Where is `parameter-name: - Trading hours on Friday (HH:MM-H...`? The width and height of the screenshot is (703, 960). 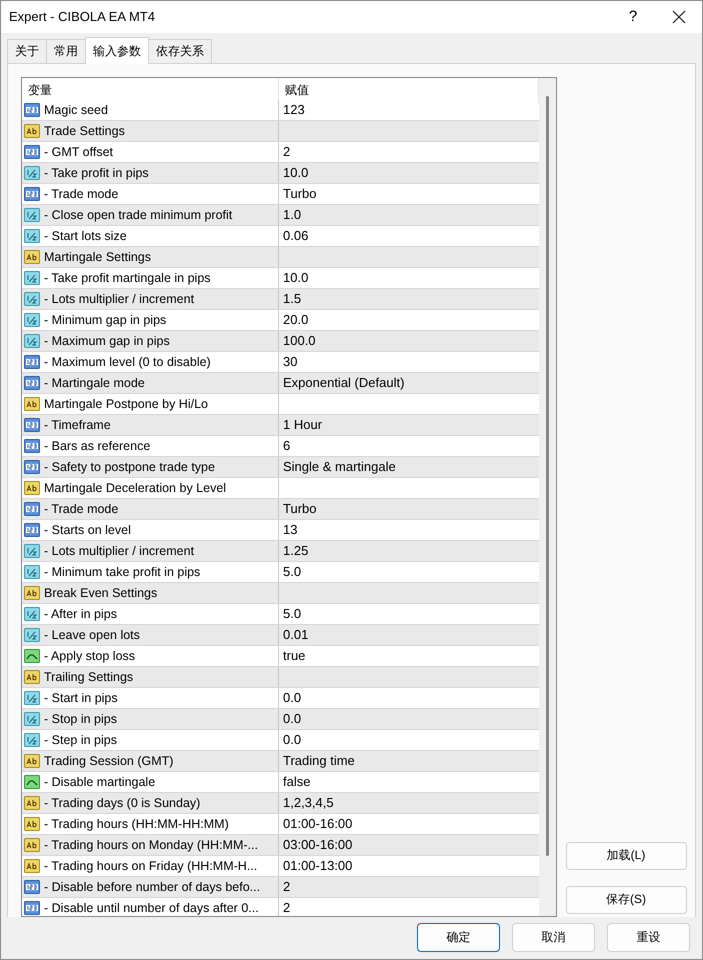
parameter-name: - Trading hours on Friday (HH:MM-H... is located at coordinates (151, 865).